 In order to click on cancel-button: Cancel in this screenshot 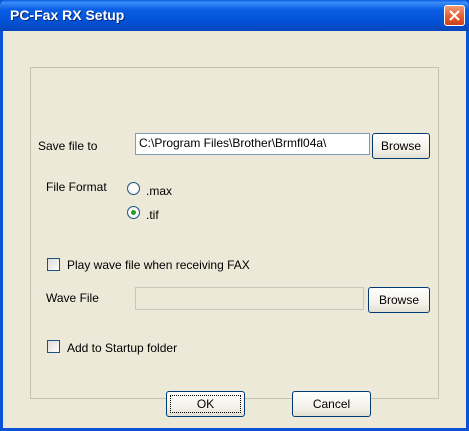, I will do `click(331, 404)`.